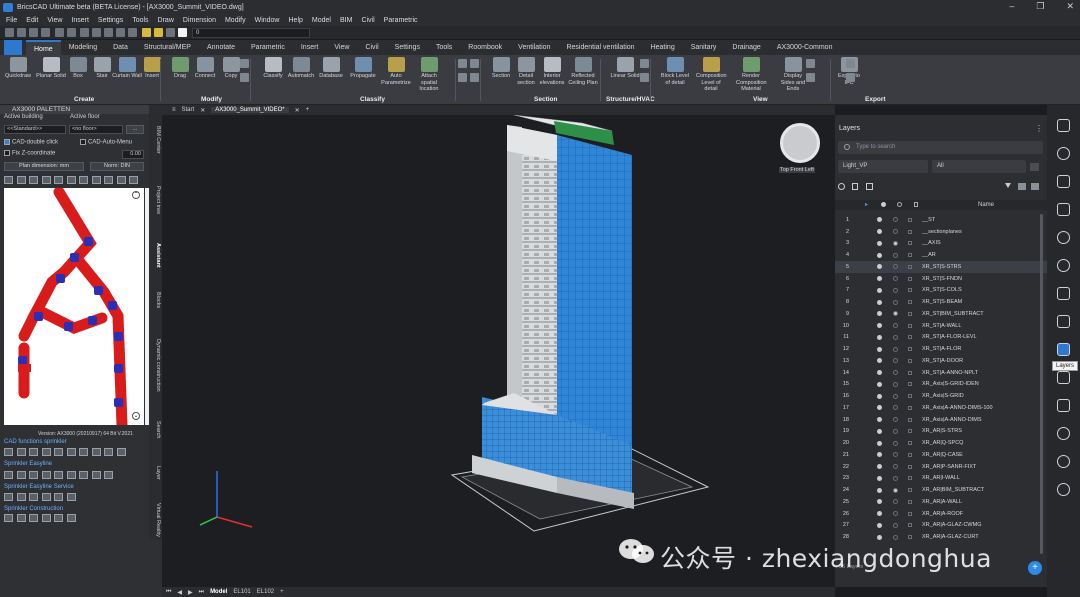  Describe the element at coordinates (895, 490) in the screenshot. I see `frozen-snowflake-icon` at that location.